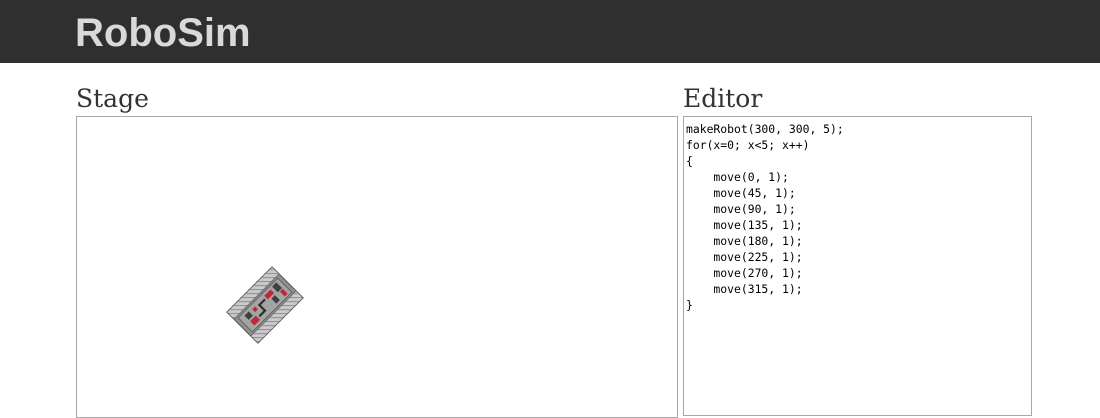 The height and width of the screenshot is (418, 1100). Describe the element at coordinates (265, 305) in the screenshot. I see `robot-icon` at that location.